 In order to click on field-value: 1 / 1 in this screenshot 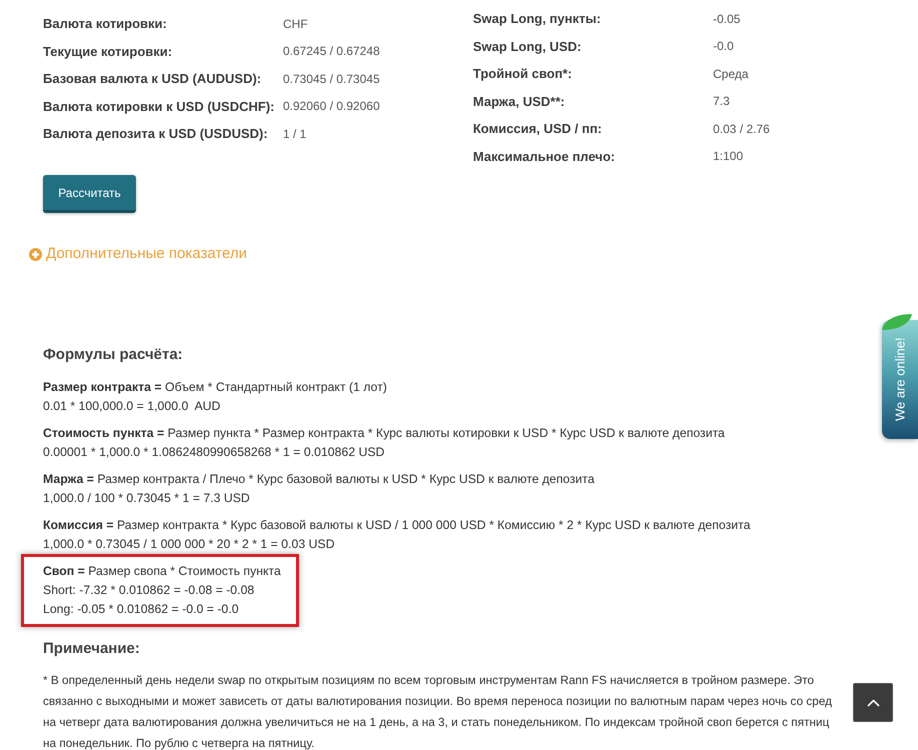, I will do `click(294, 133)`.